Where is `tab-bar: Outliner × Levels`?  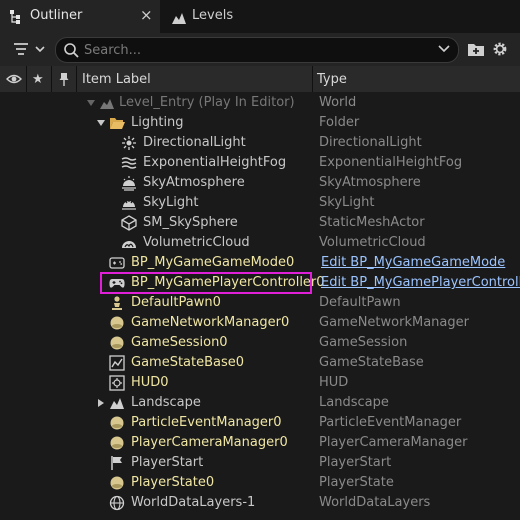
tab-bar: Outliner × Levels is located at coordinates (260, 16).